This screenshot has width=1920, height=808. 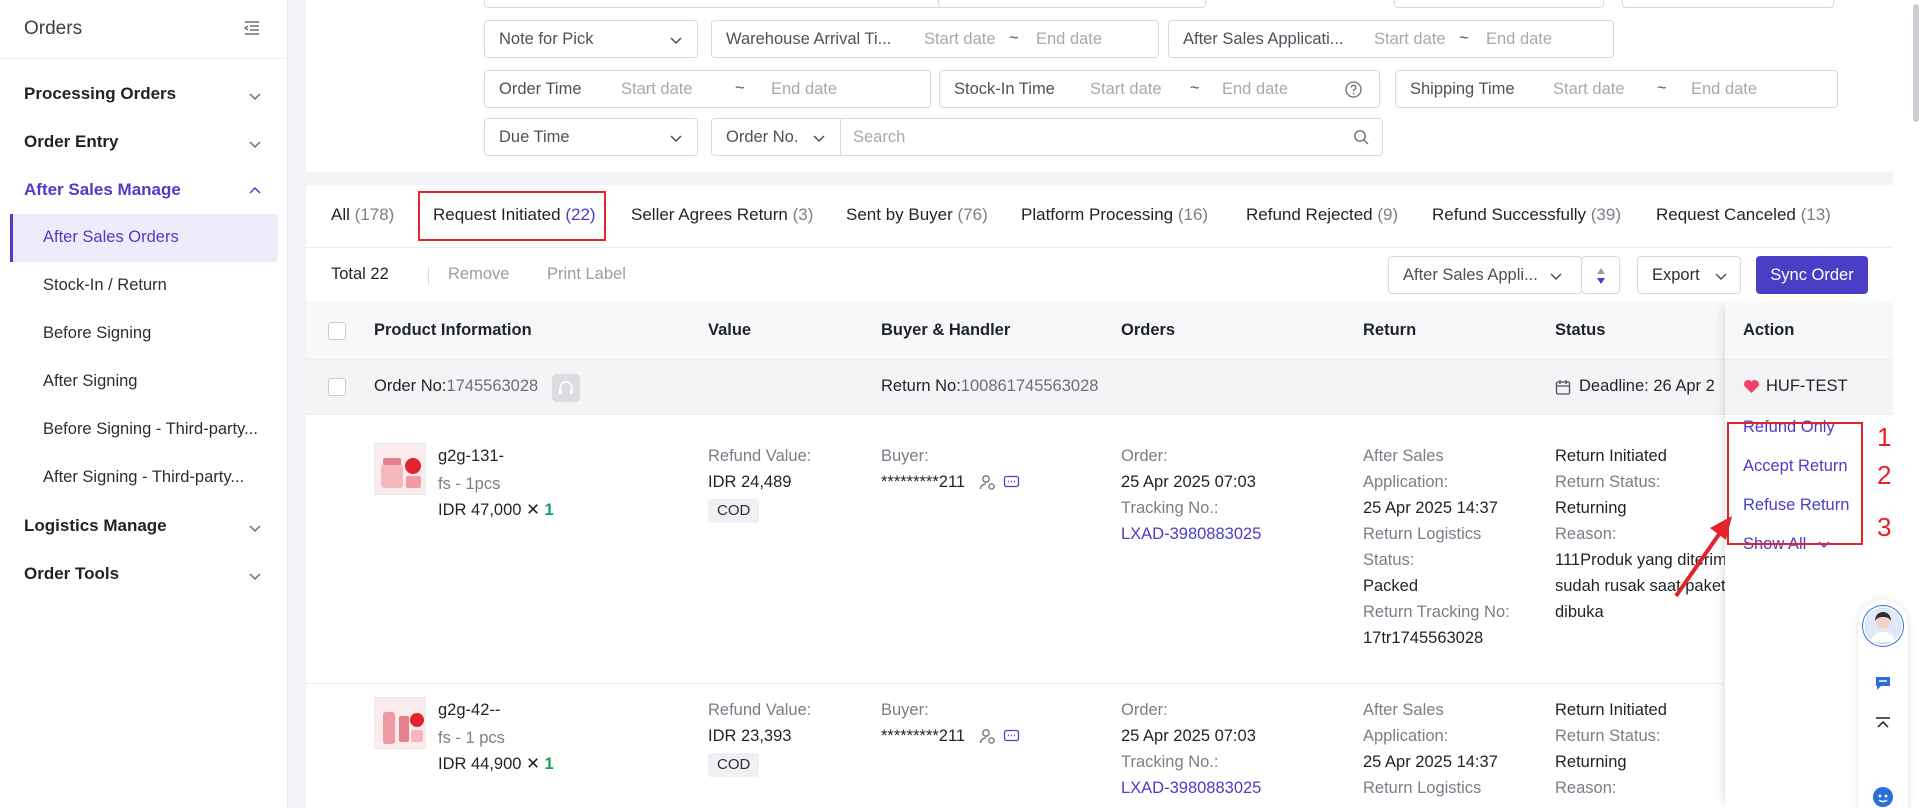 What do you see at coordinates (917, 215) in the screenshot?
I see `tab-sent-by-buyer: Sent by Buyer (76)` at bounding box center [917, 215].